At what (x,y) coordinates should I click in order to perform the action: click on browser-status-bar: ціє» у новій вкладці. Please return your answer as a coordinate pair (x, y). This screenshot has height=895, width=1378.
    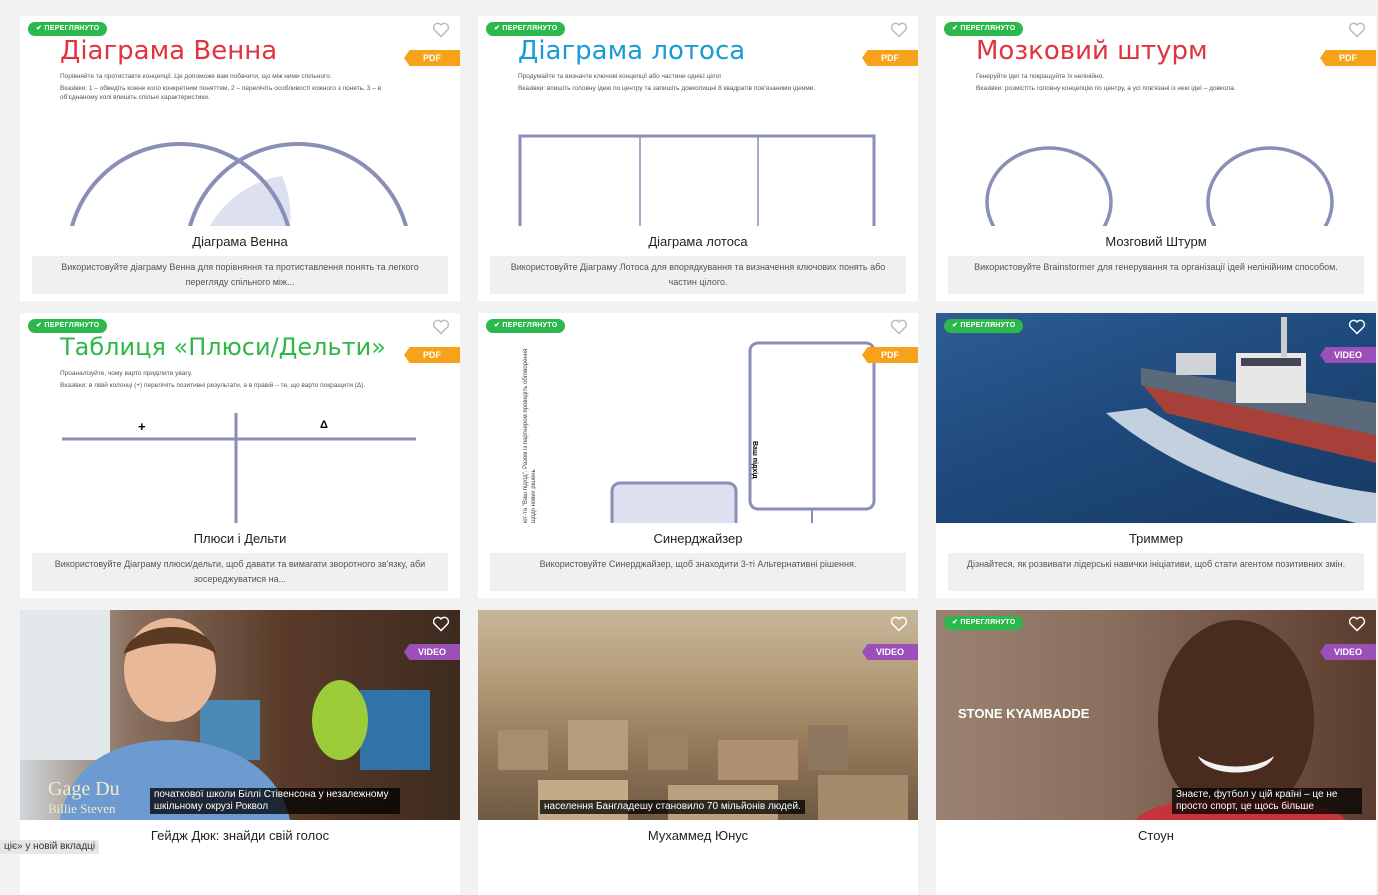
    Looking at the image, I should click on (49, 847).